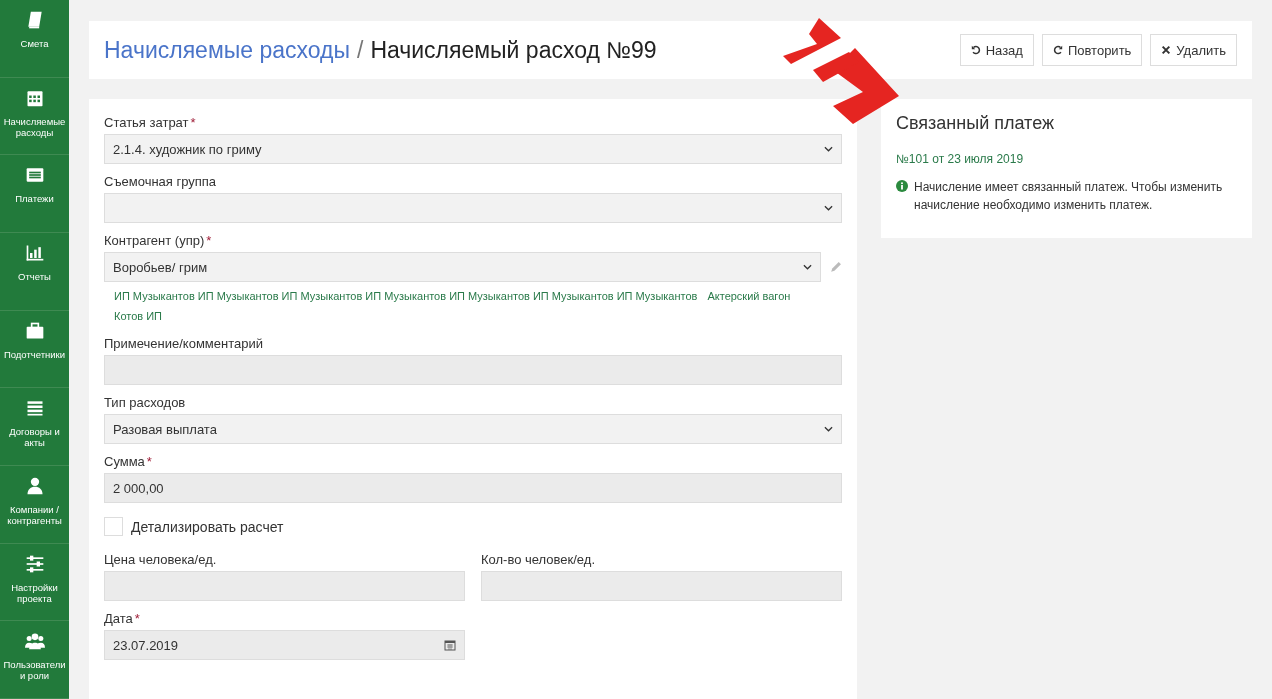  Describe the element at coordinates (34, 330) in the screenshot. I see `briefcase-icon` at that location.